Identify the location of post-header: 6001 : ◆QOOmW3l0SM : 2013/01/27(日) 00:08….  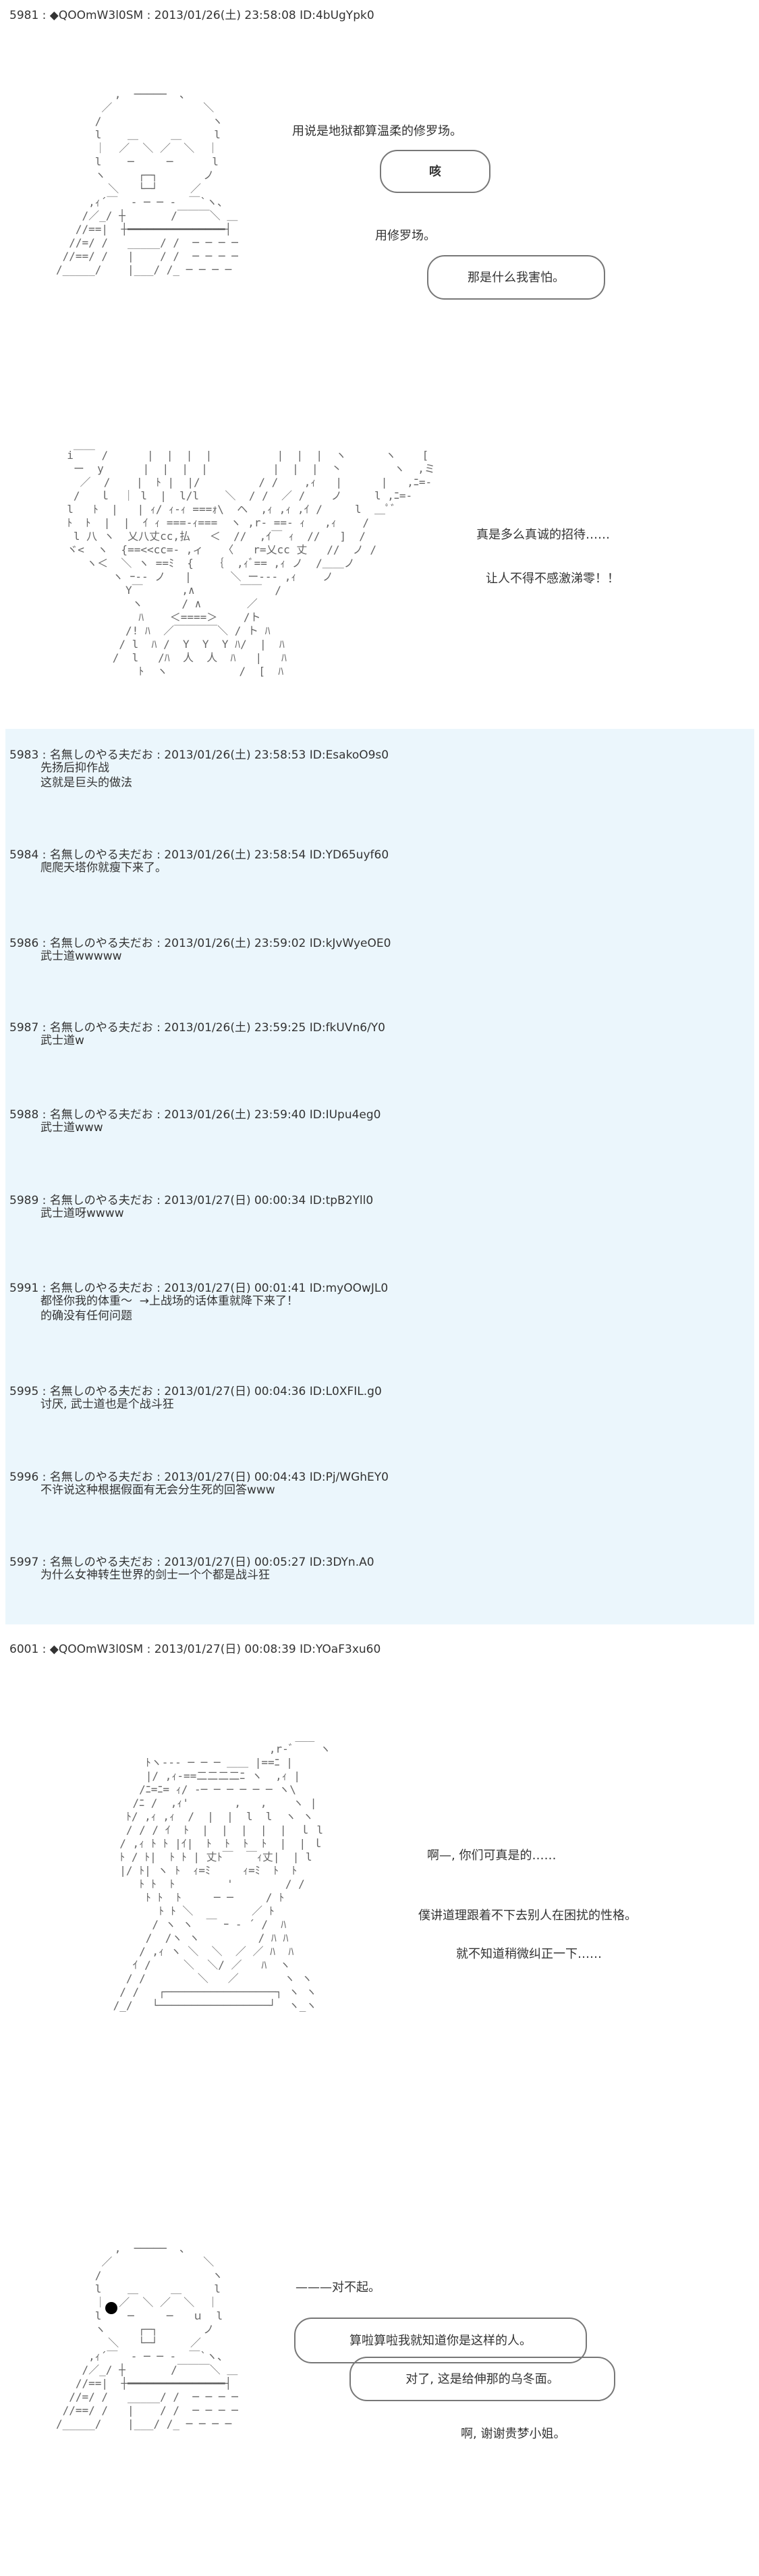
(195, 1649).